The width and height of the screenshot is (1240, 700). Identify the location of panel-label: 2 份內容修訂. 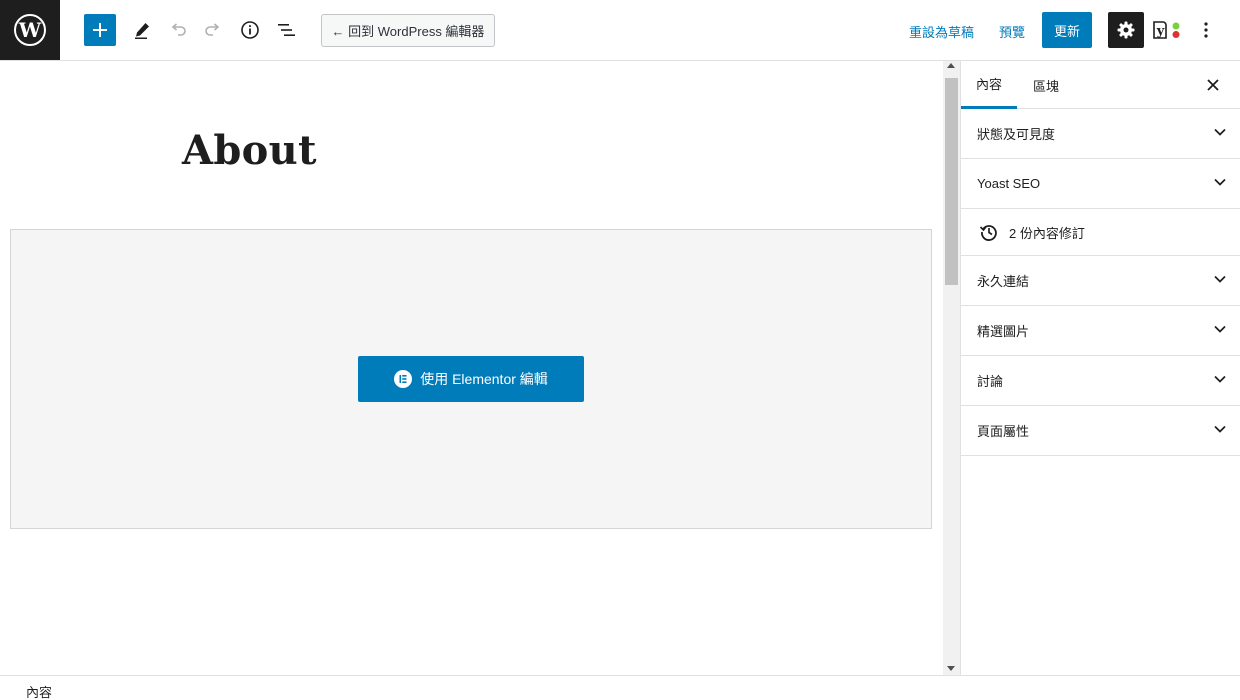
(1047, 233).